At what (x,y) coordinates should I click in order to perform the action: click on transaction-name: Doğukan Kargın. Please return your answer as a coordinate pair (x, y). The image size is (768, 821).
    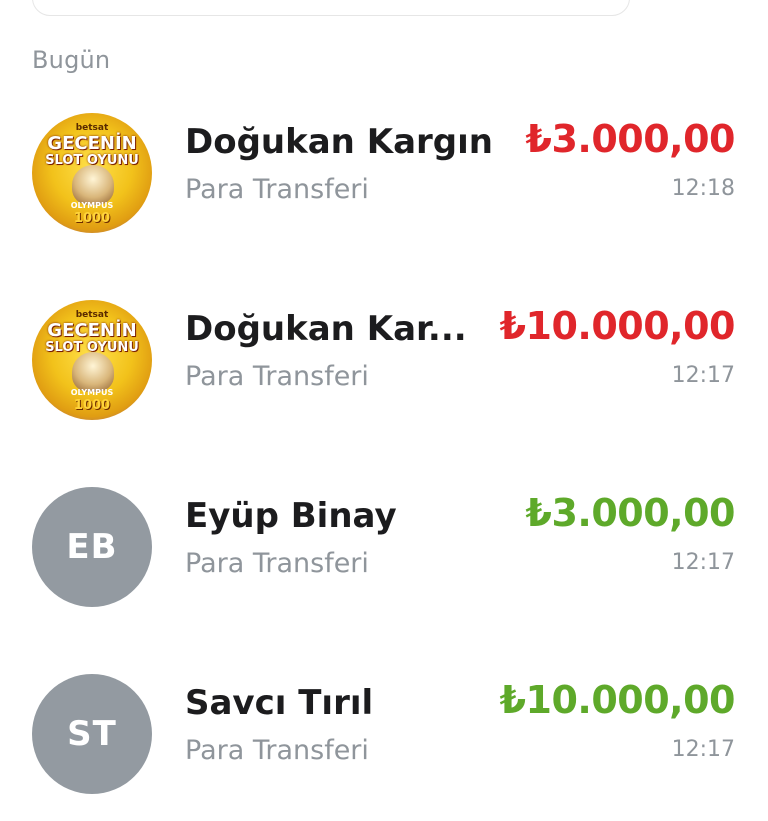
    Looking at the image, I should click on (339, 142).